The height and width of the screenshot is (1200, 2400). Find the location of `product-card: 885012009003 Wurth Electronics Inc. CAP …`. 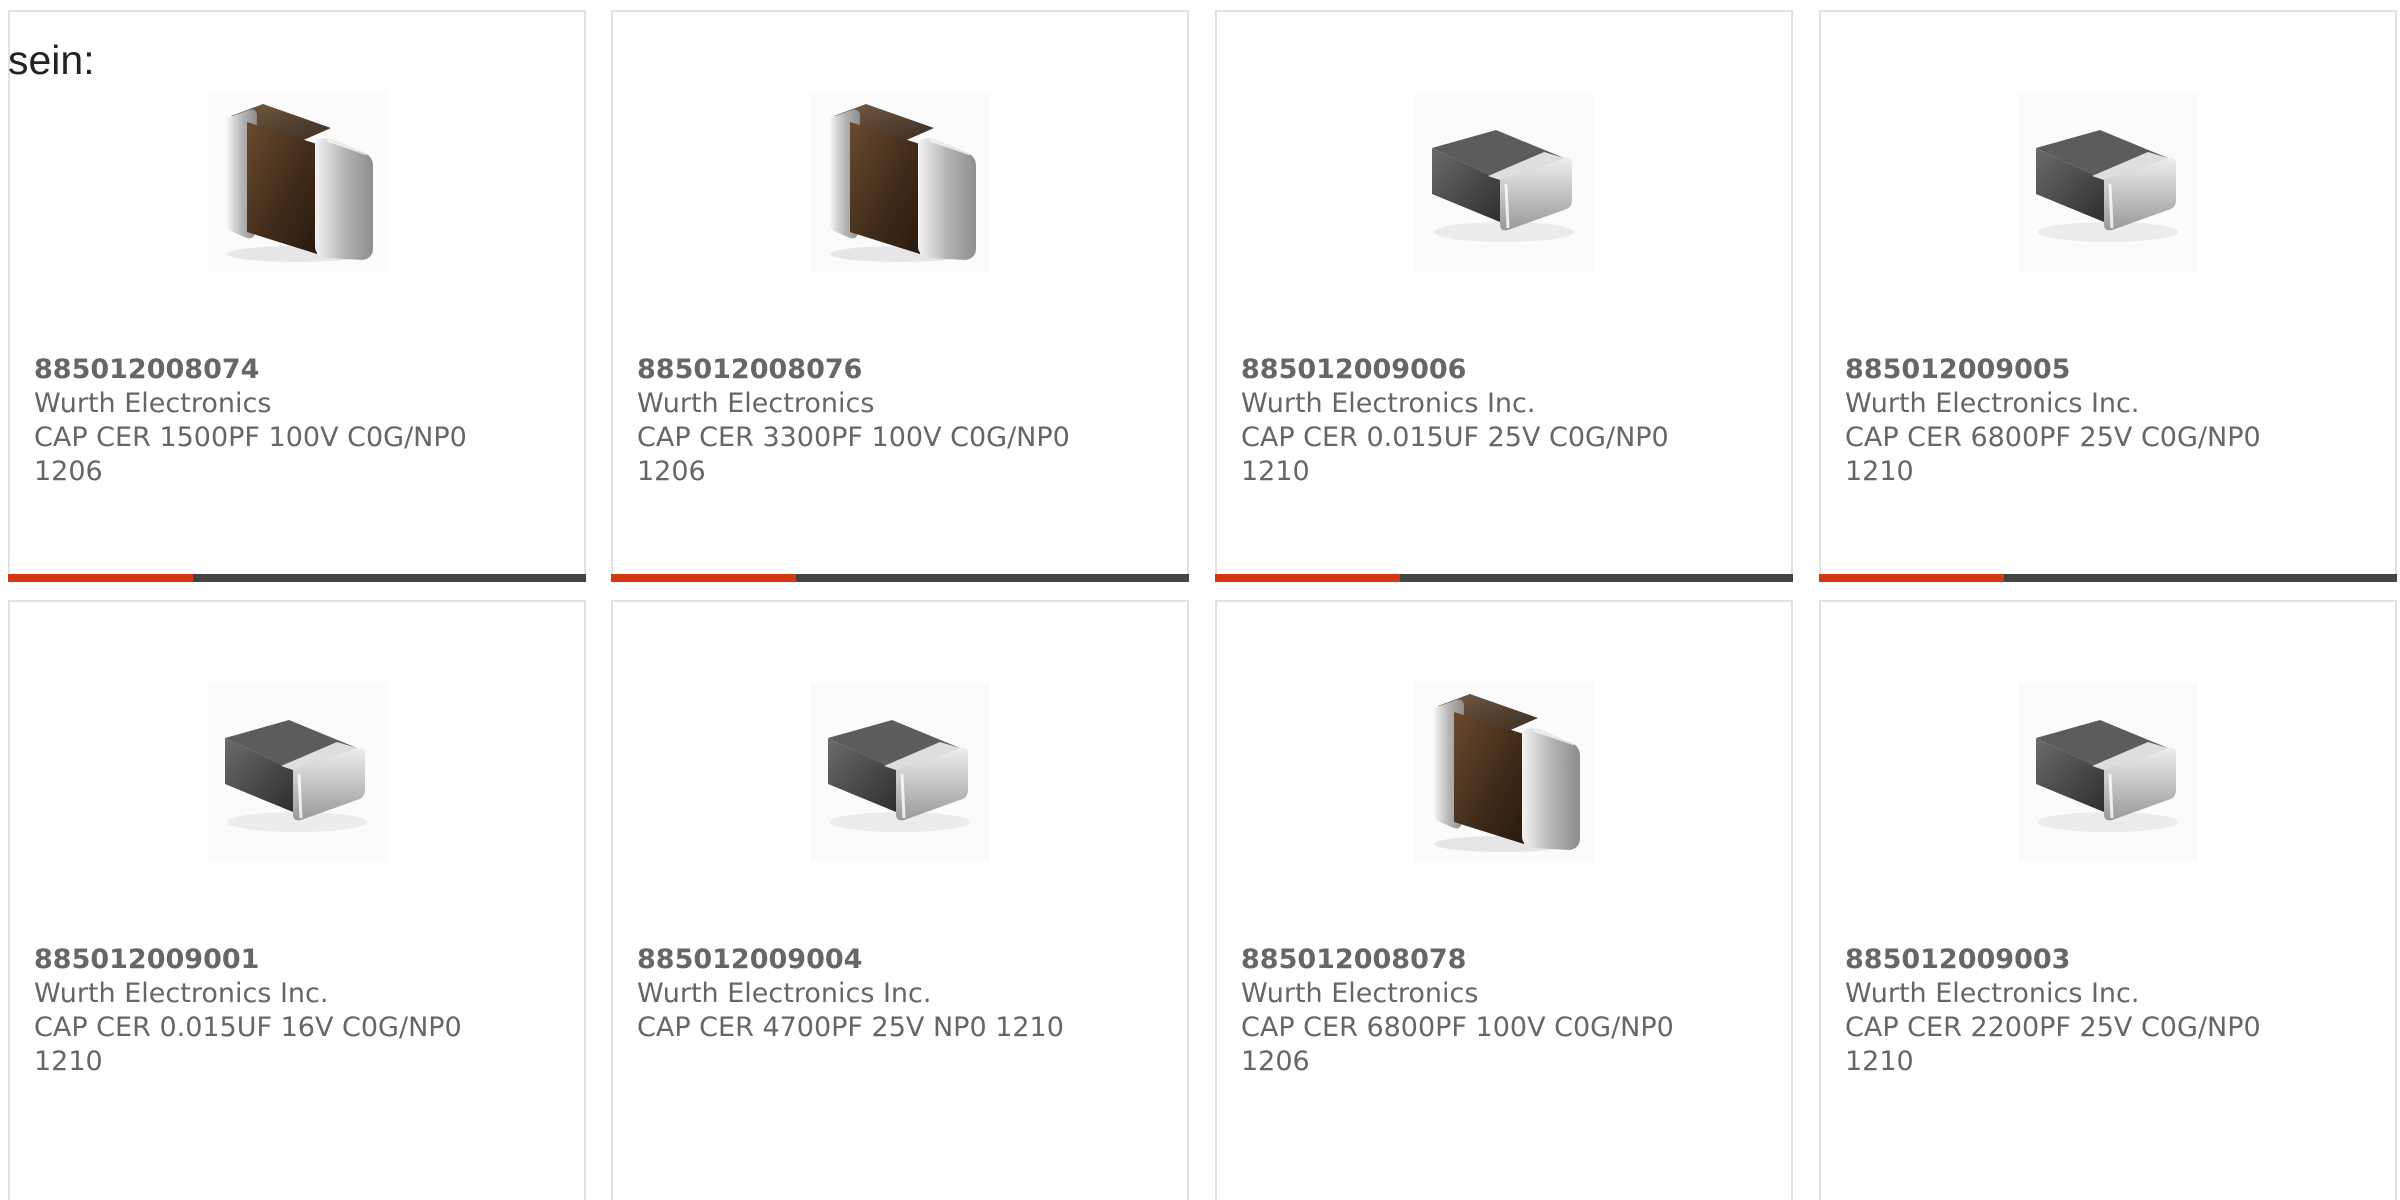

product-card: 885012009003 Wurth Electronics Inc. CAP … is located at coordinates (2108, 900).